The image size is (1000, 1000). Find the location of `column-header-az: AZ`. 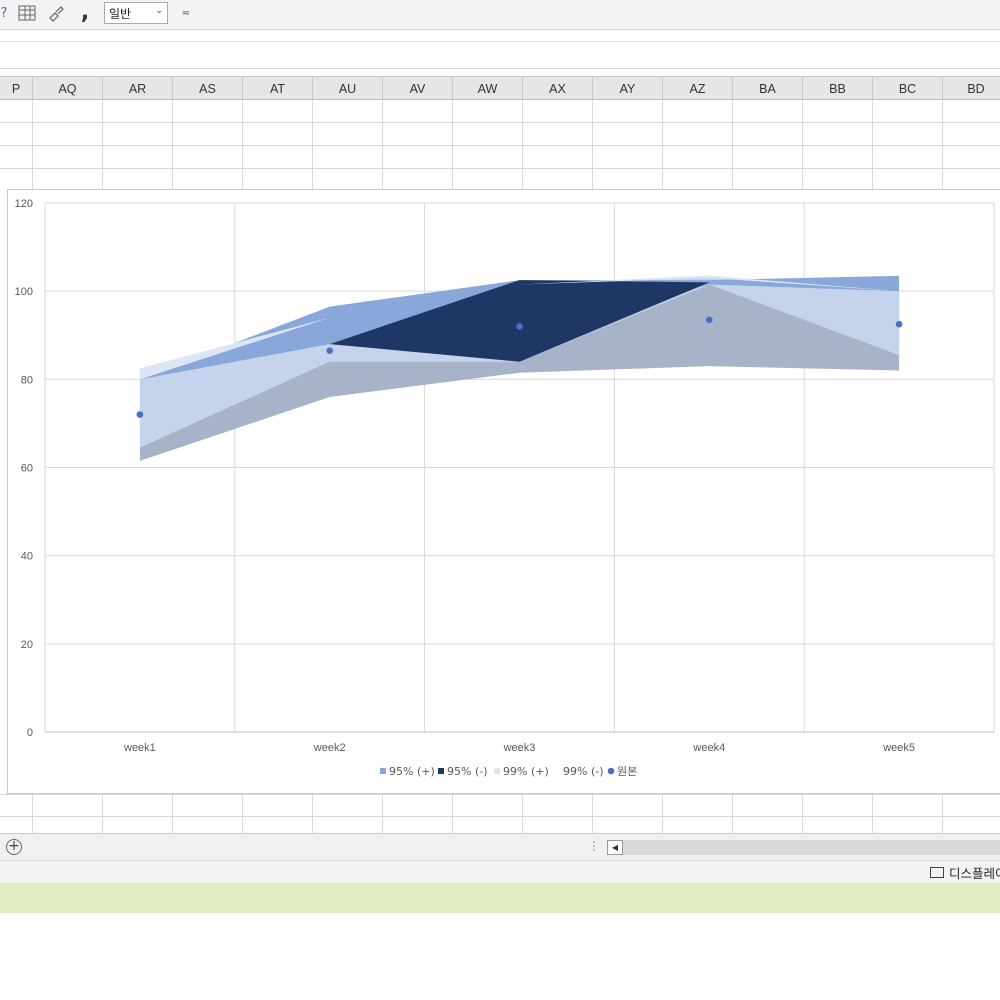

column-header-az: AZ is located at coordinates (698, 88).